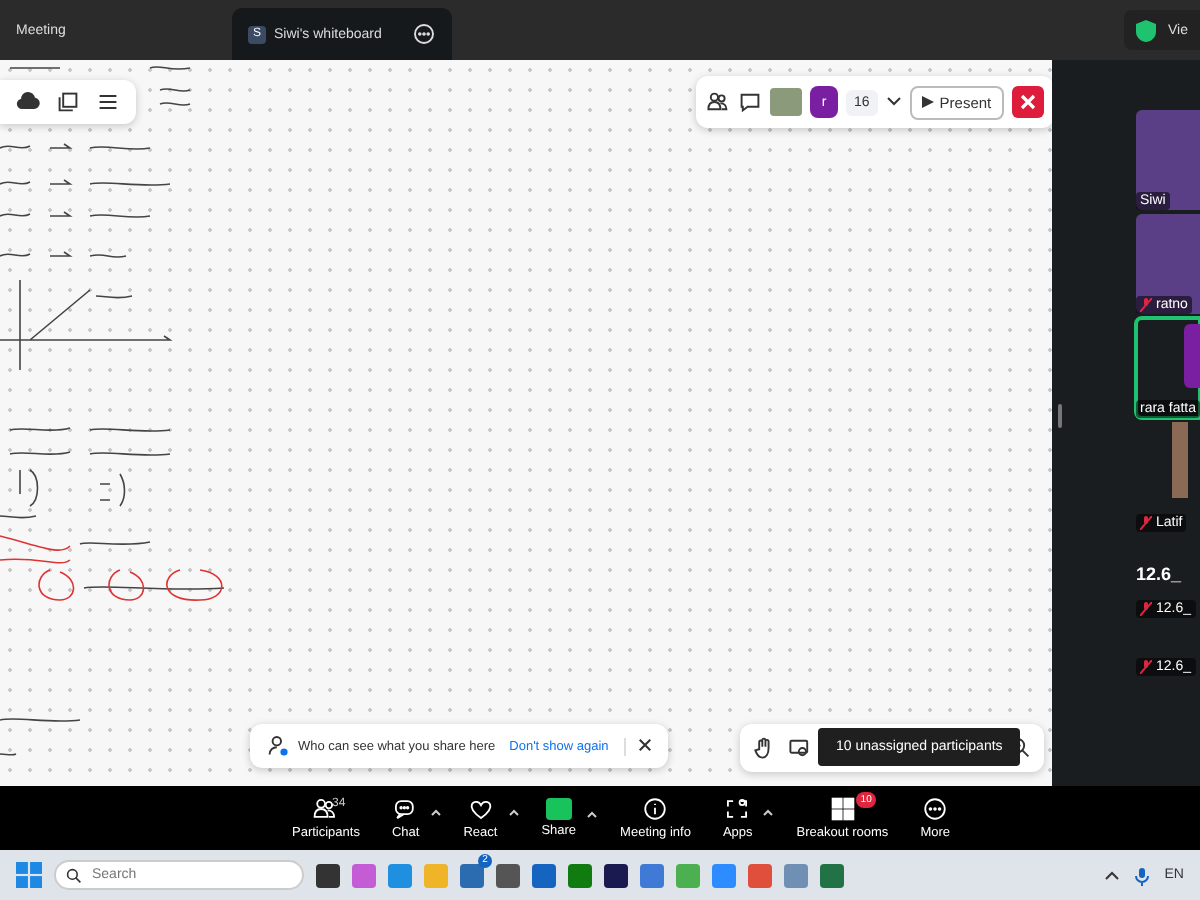  I want to click on apps-icon, so click(737, 809).